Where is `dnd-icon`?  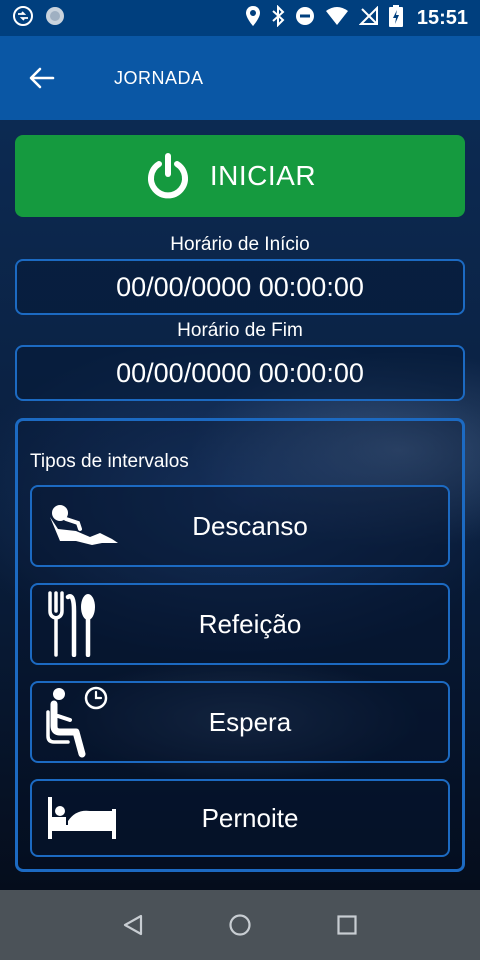 dnd-icon is located at coordinates (305, 18).